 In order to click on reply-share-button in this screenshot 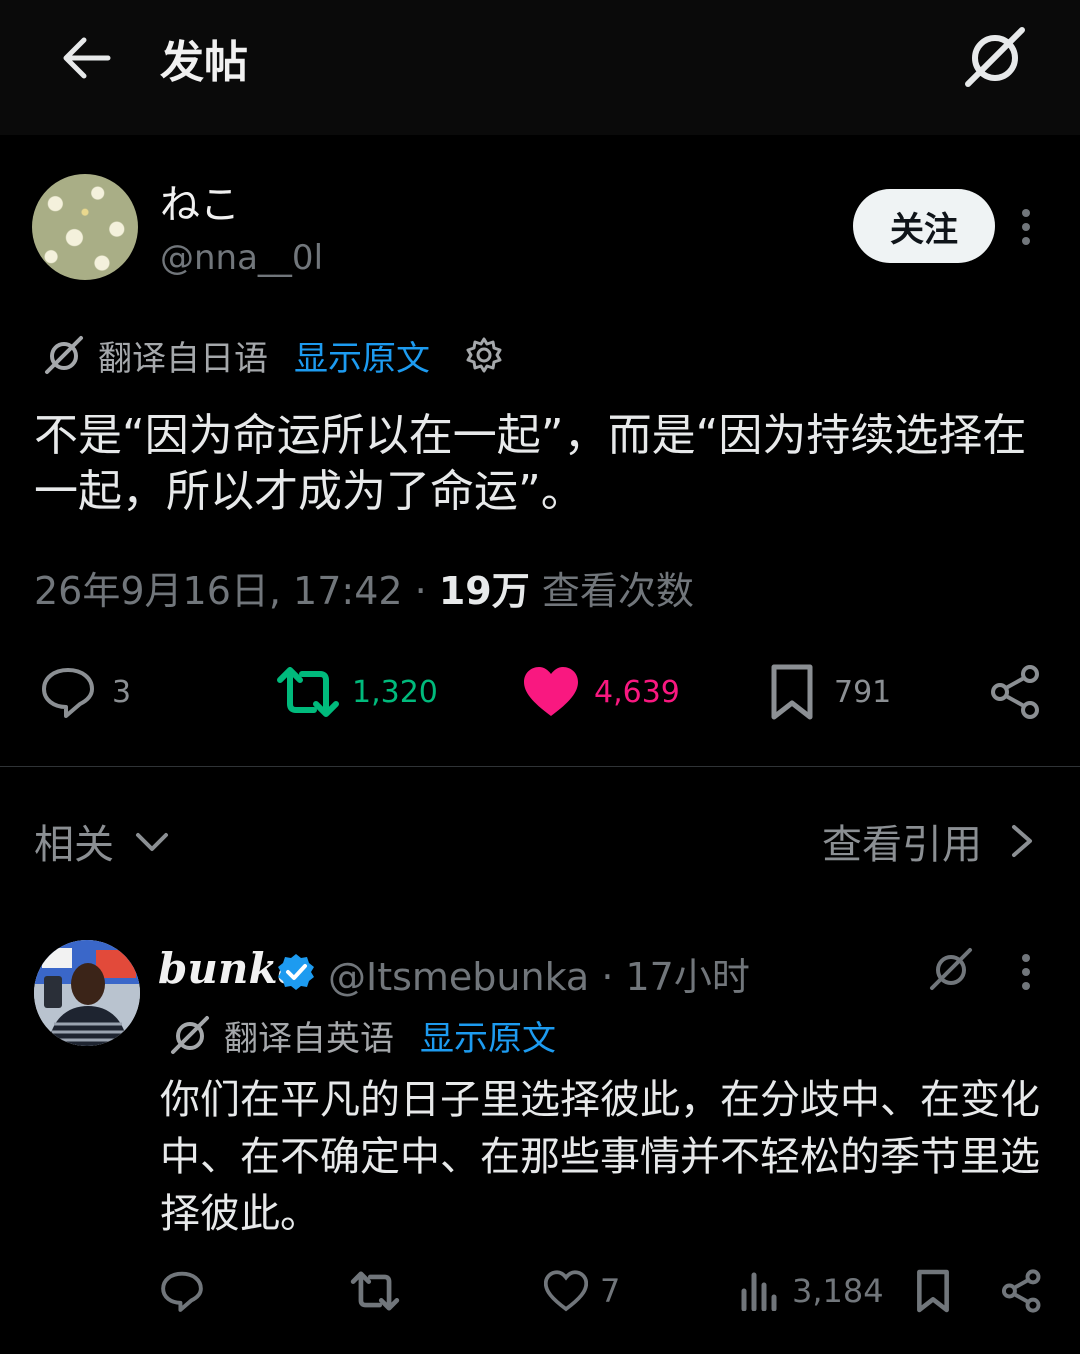, I will do `click(1022, 1291)`.